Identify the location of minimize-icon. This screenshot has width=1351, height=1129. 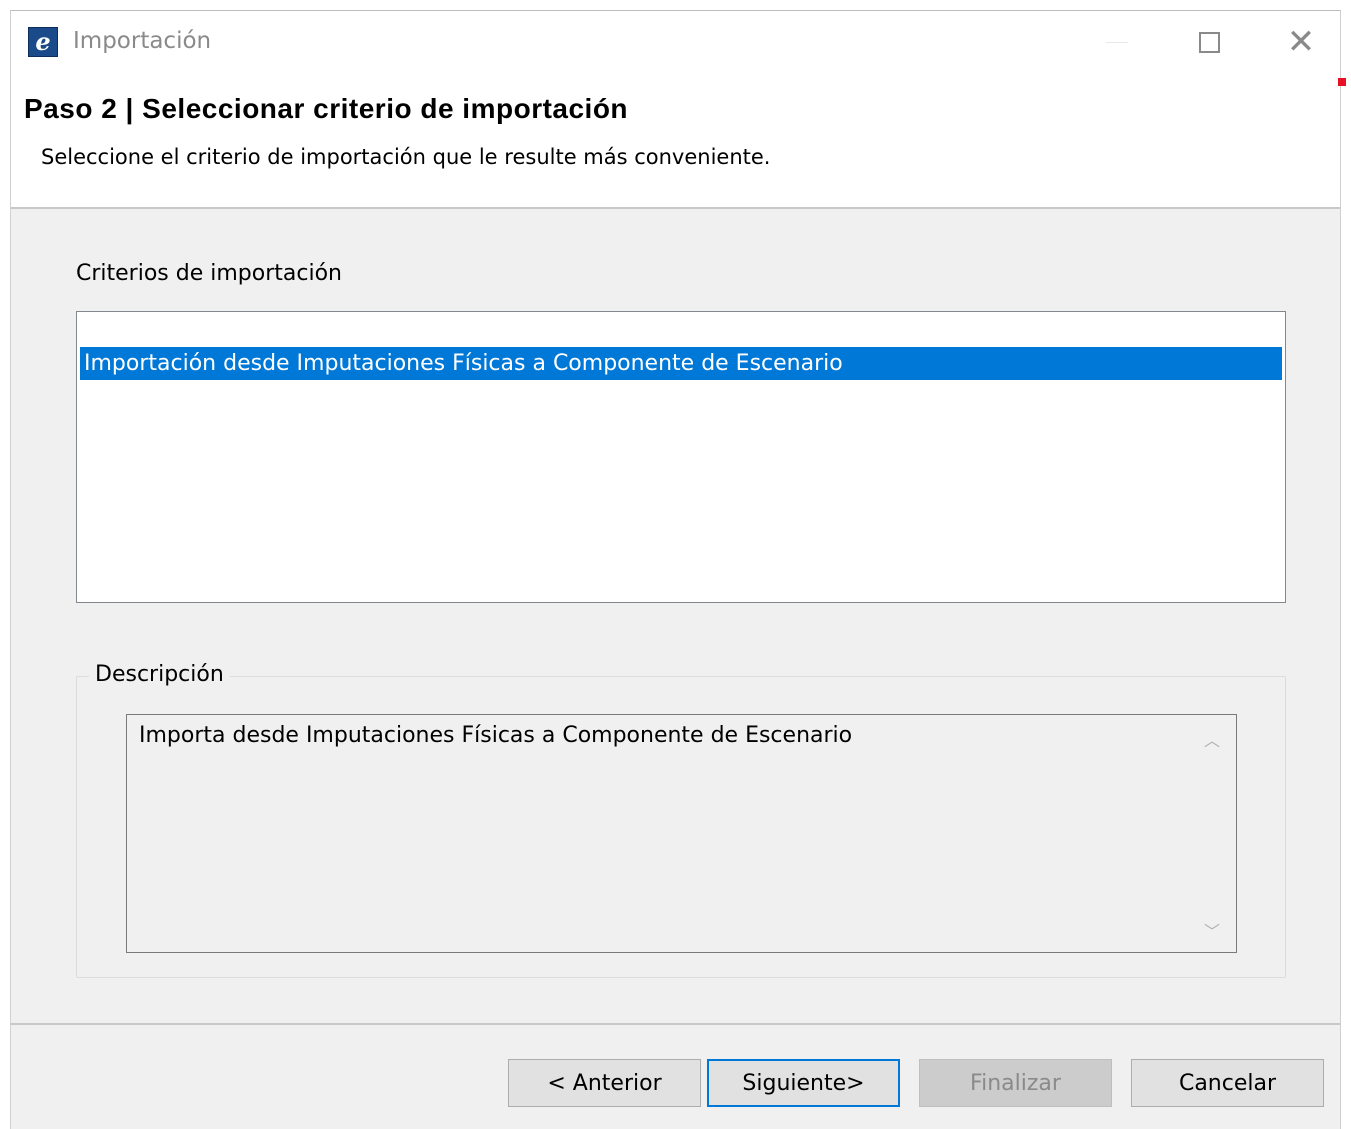
(1117, 42).